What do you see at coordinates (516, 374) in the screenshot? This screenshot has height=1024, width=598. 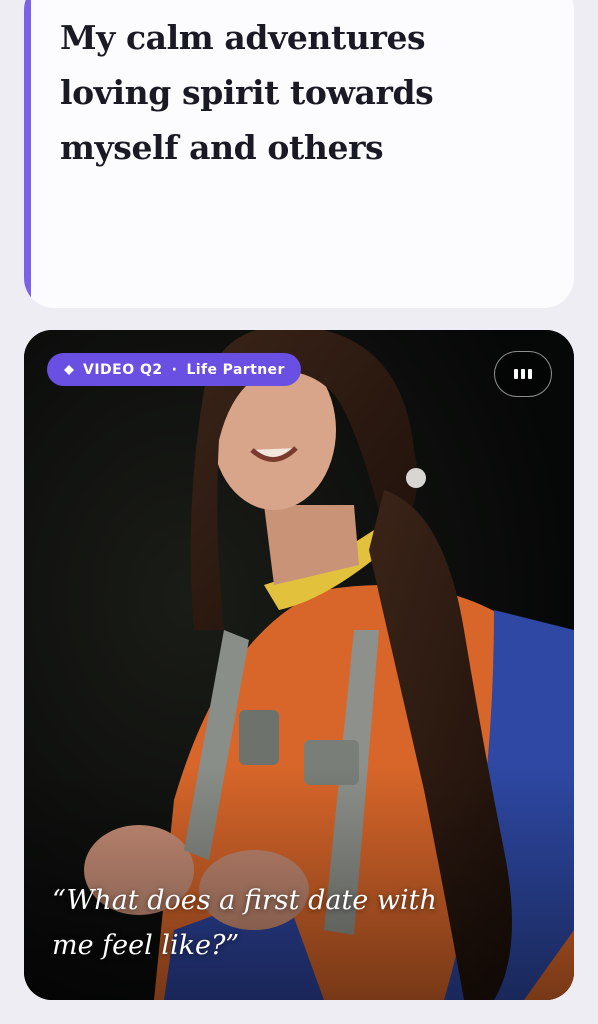 I see `audio-bars-icon` at bounding box center [516, 374].